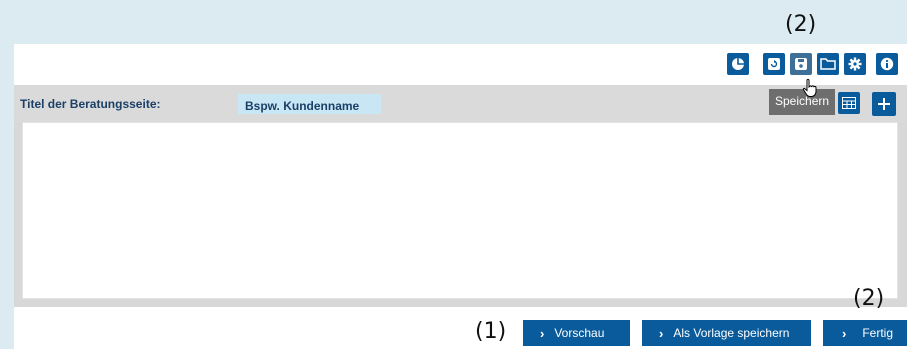 The height and width of the screenshot is (349, 907). Describe the element at coordinates (309, 104) in the screenshot. I see `title-input` at that location.